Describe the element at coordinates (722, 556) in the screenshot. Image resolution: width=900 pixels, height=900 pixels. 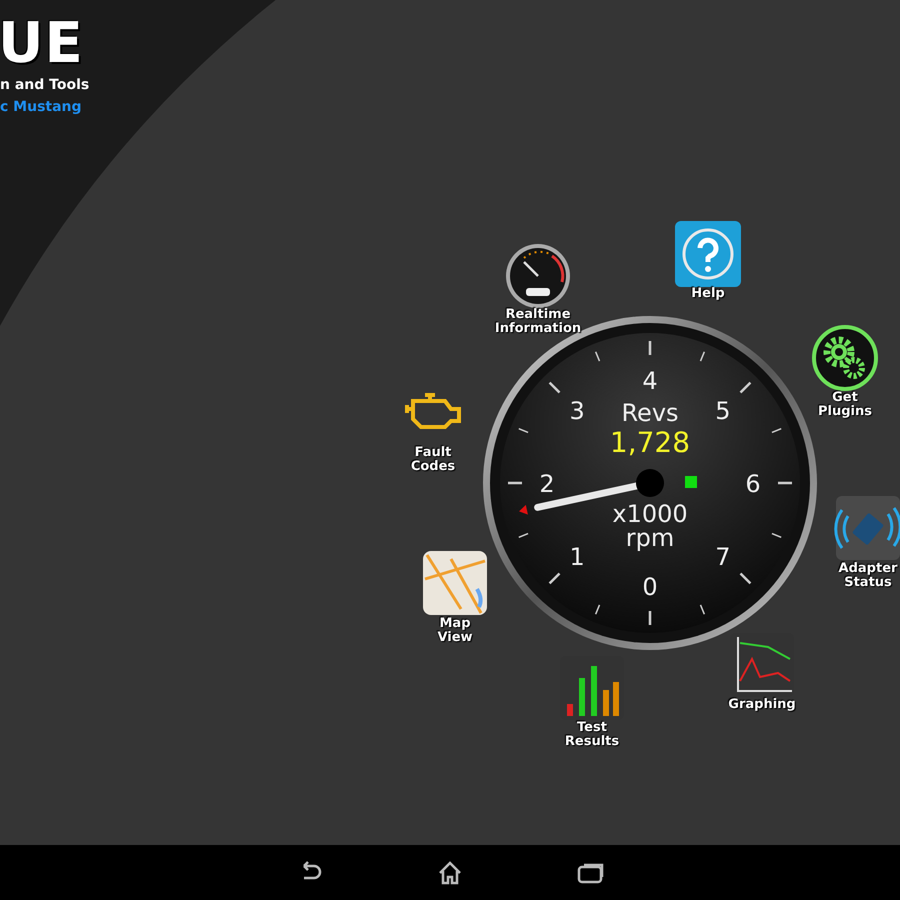
I see `scale-number: 7` at that location.